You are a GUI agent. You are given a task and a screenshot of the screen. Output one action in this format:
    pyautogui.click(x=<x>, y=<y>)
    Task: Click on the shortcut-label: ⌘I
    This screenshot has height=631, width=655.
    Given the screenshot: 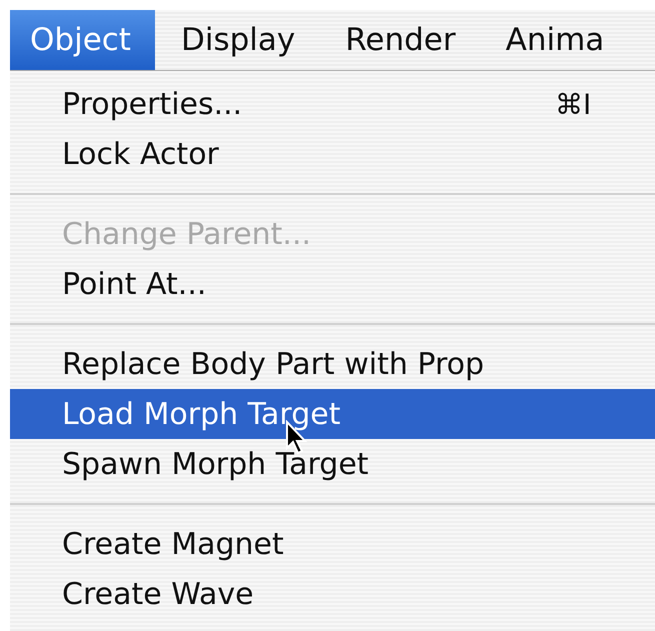 What is the action you would take?
    pyautogui.click(x=573, y=104)
    